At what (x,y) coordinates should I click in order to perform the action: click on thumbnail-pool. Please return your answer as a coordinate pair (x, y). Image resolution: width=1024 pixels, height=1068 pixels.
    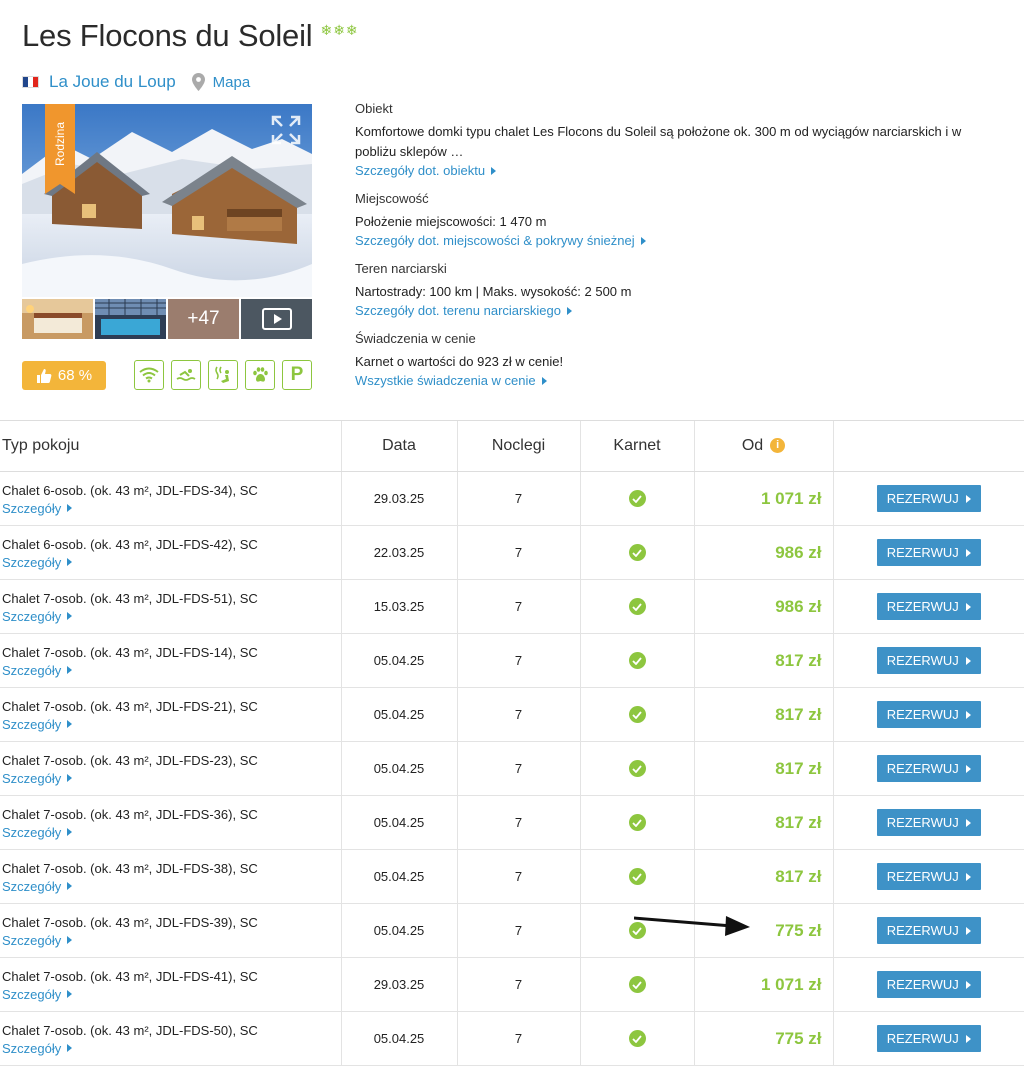
    Looking at the image, I should click on (130, 319).